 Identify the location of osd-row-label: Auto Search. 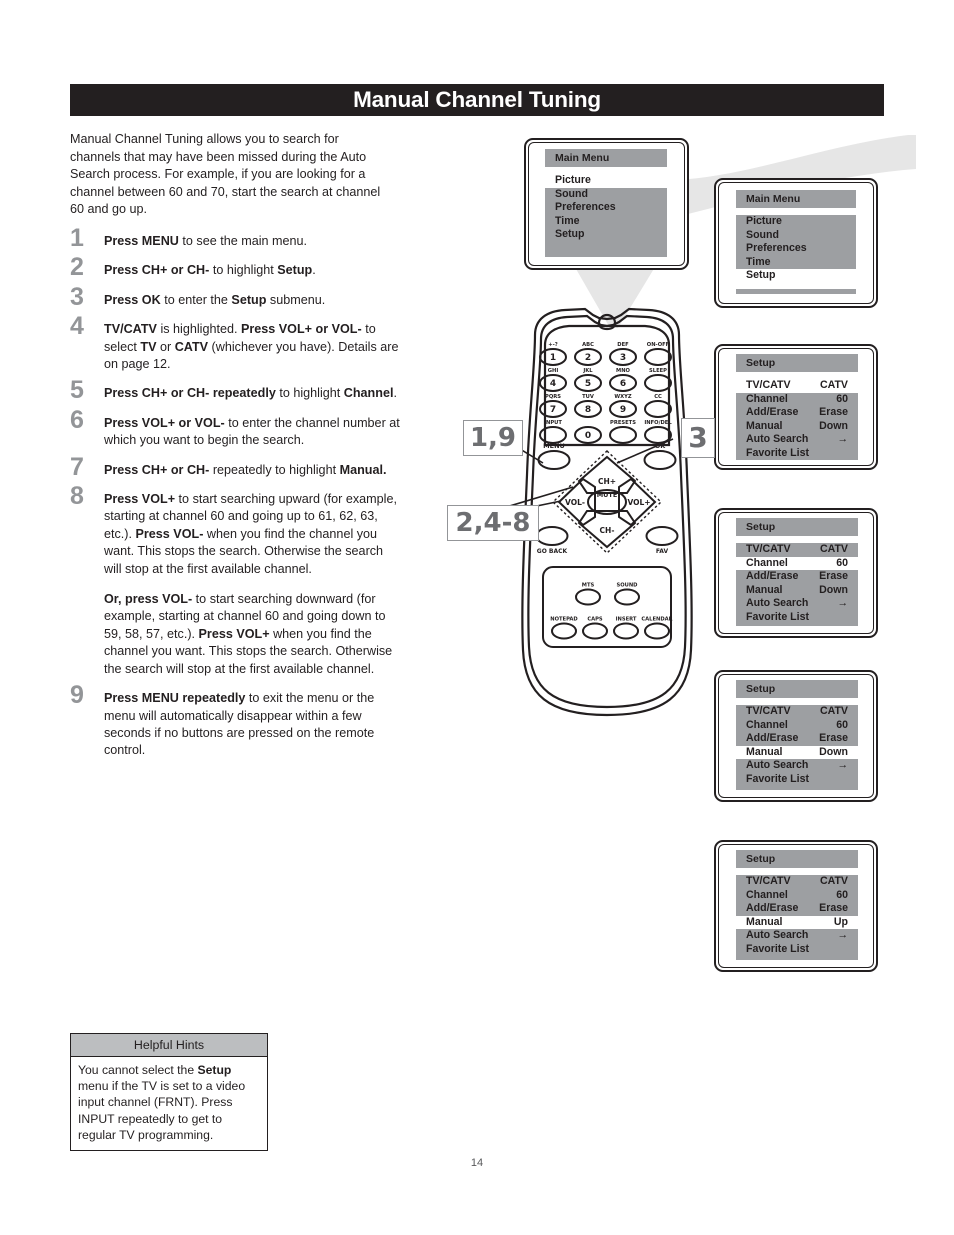
(777, 439).